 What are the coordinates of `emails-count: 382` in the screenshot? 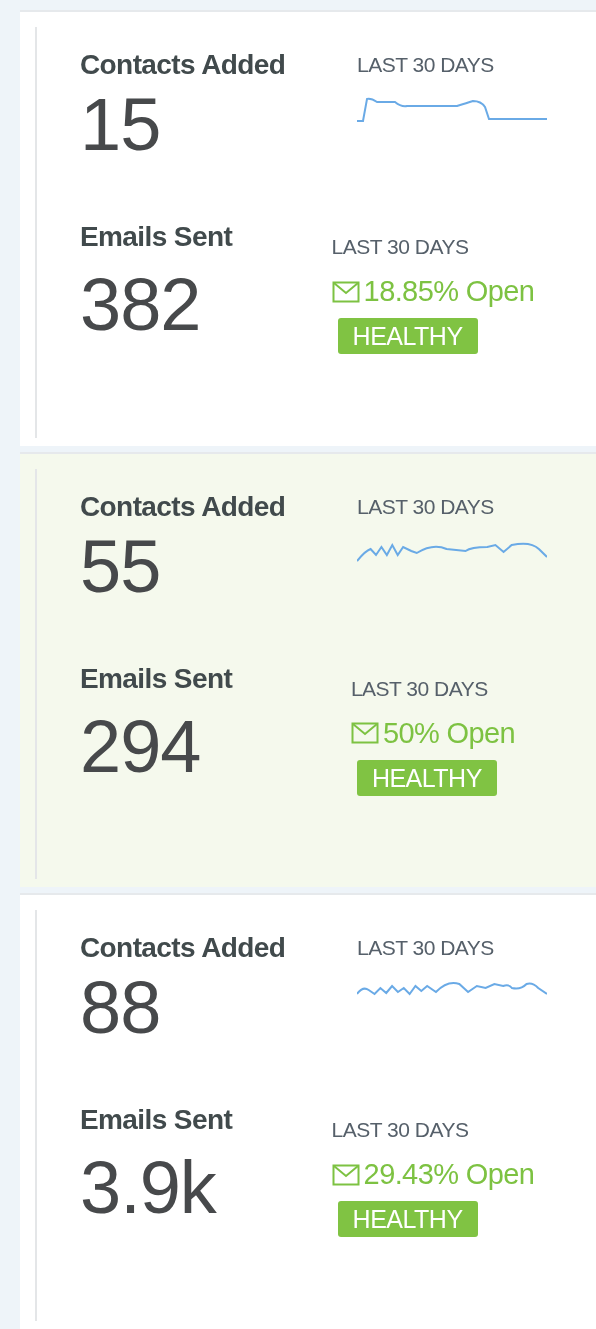 It's located at (141, 305).